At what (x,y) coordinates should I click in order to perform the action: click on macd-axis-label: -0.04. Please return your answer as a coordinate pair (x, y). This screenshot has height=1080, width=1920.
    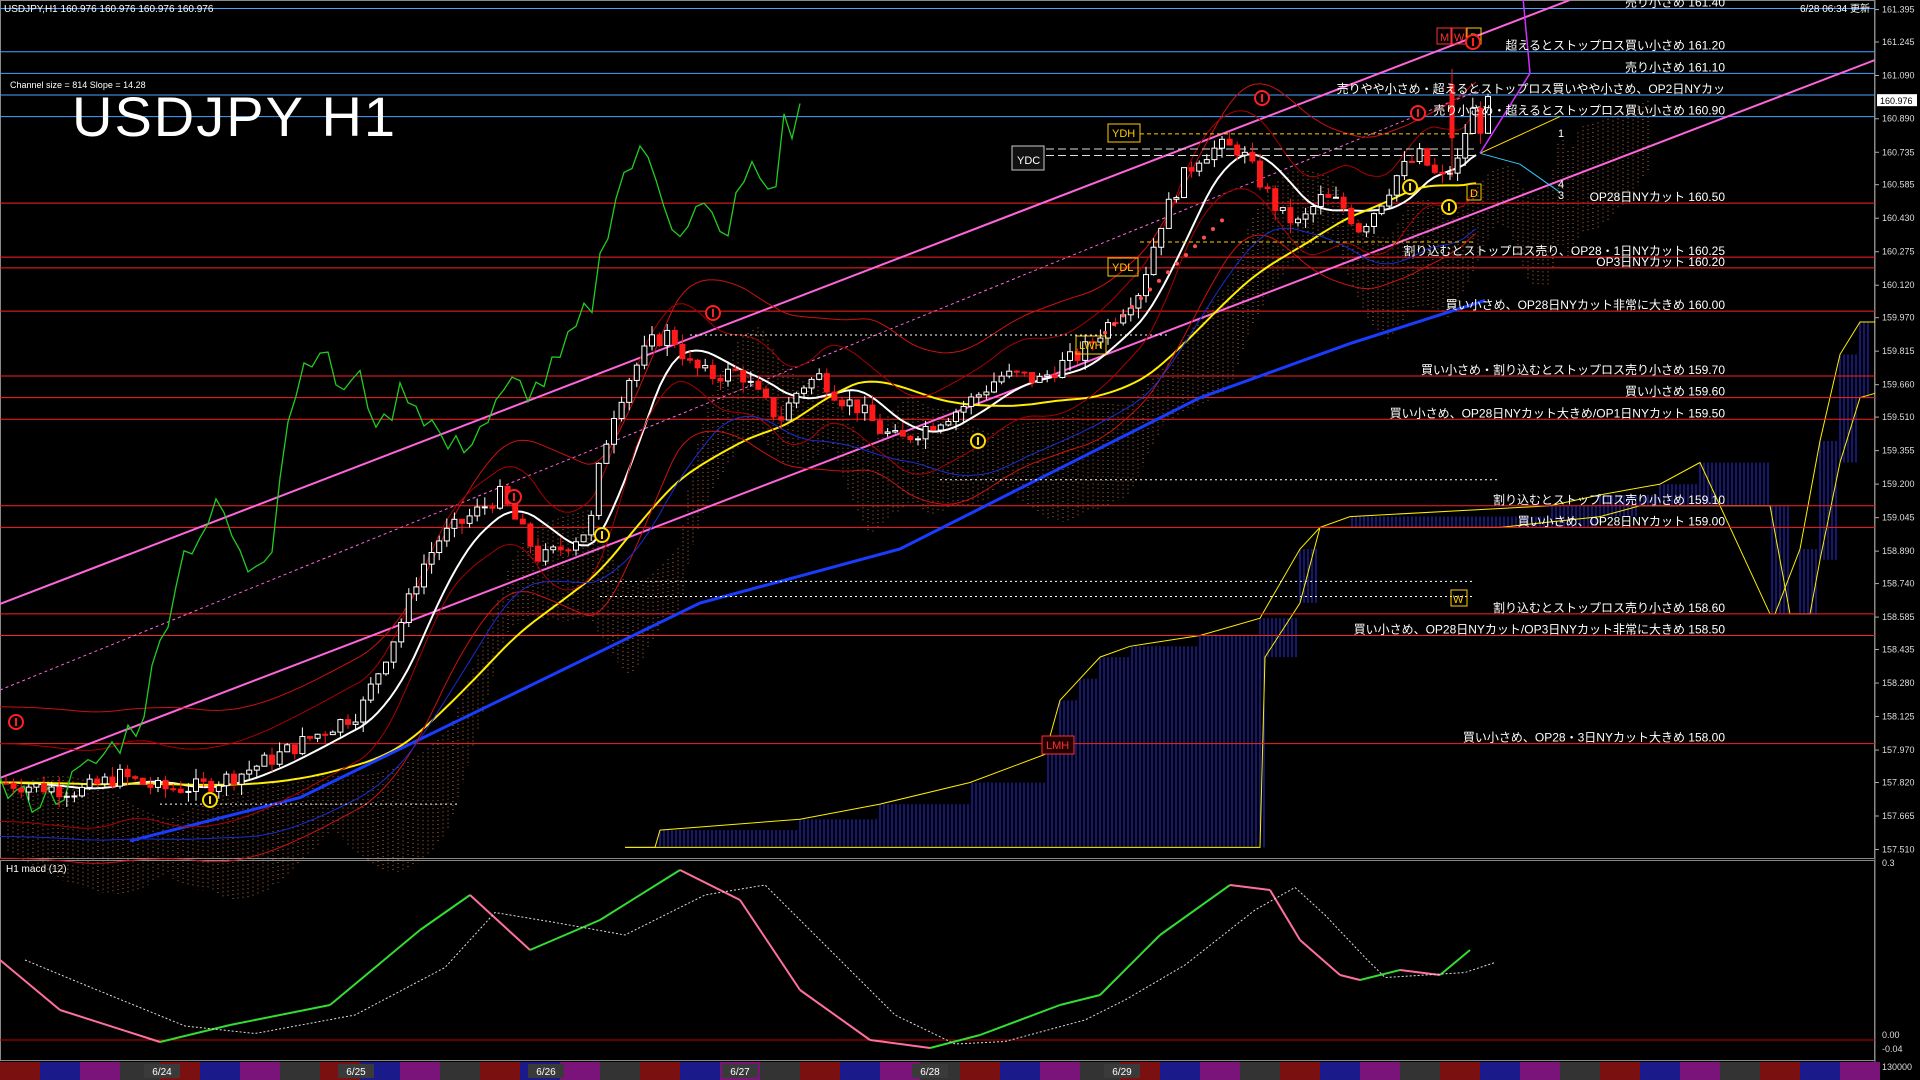
    Looking at the image, I should click on (1892, 1049).